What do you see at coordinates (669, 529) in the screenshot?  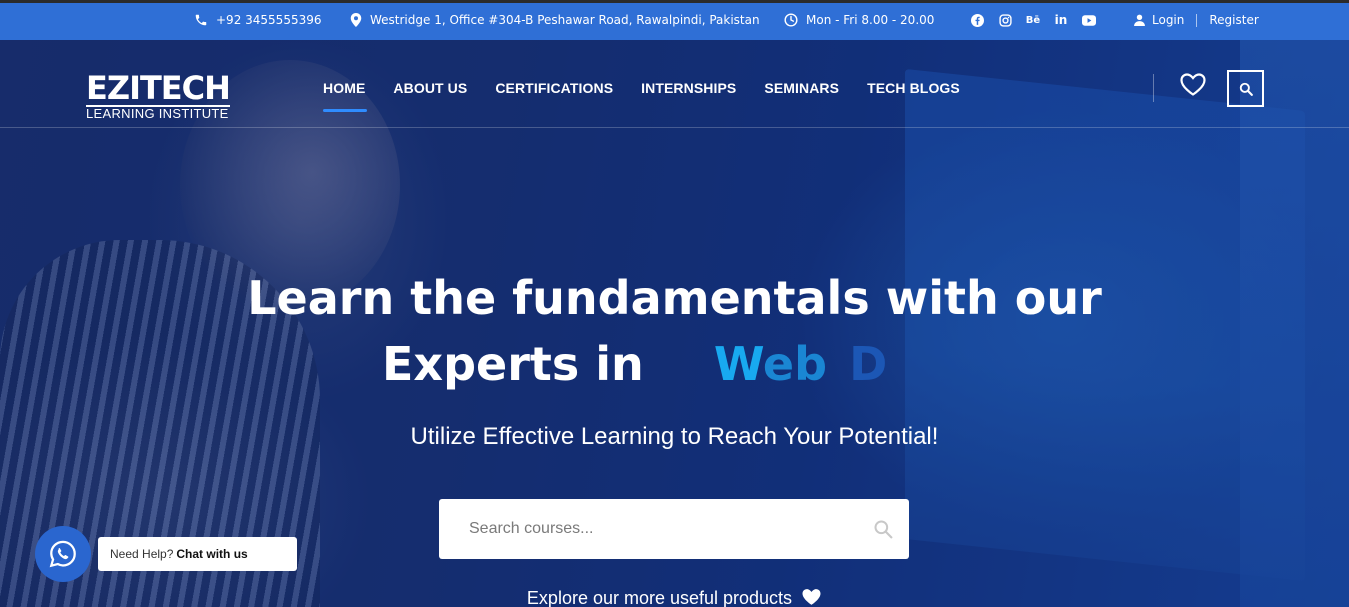 I see `course-search-input` at bounding box center [669, 529].